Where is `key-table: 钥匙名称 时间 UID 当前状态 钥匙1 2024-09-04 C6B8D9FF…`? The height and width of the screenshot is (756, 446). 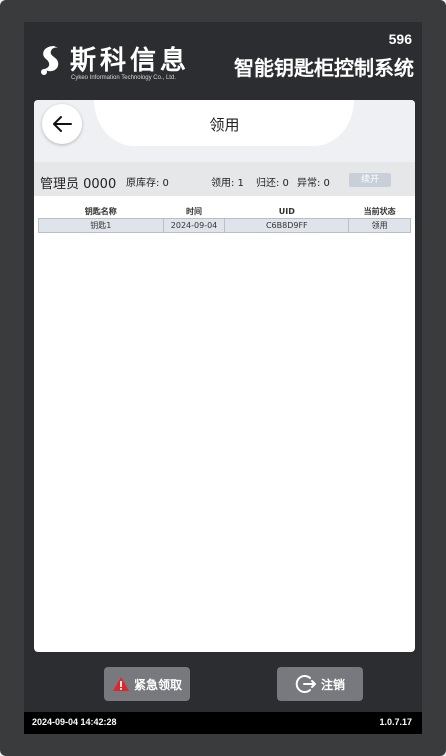 key-table: 钥匙名称 时间 UID 当前状态 钥匙1 2024-09-04 C6B8D9FF… is located at coordinates (224, 218).